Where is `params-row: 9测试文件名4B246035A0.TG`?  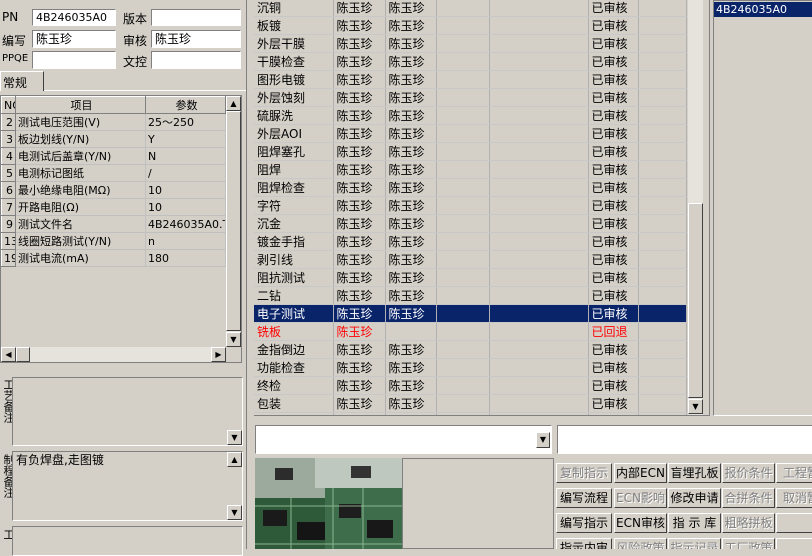 params-row: 9测试文件名4B246035A0.TG is located at coordinates (113, 224).